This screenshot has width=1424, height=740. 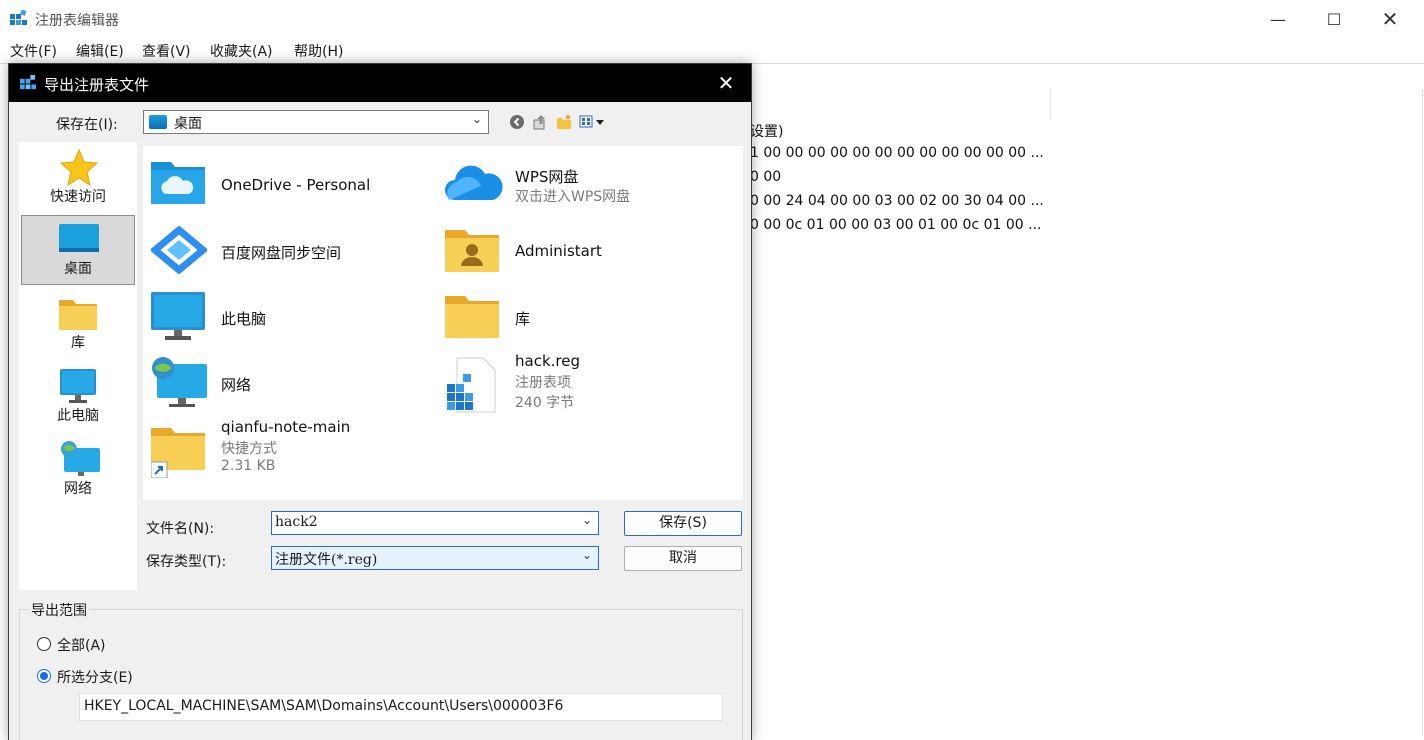 I want to click on filetype-select: 注册文件(*.reg) ⌄, so click(x=435, y=558).